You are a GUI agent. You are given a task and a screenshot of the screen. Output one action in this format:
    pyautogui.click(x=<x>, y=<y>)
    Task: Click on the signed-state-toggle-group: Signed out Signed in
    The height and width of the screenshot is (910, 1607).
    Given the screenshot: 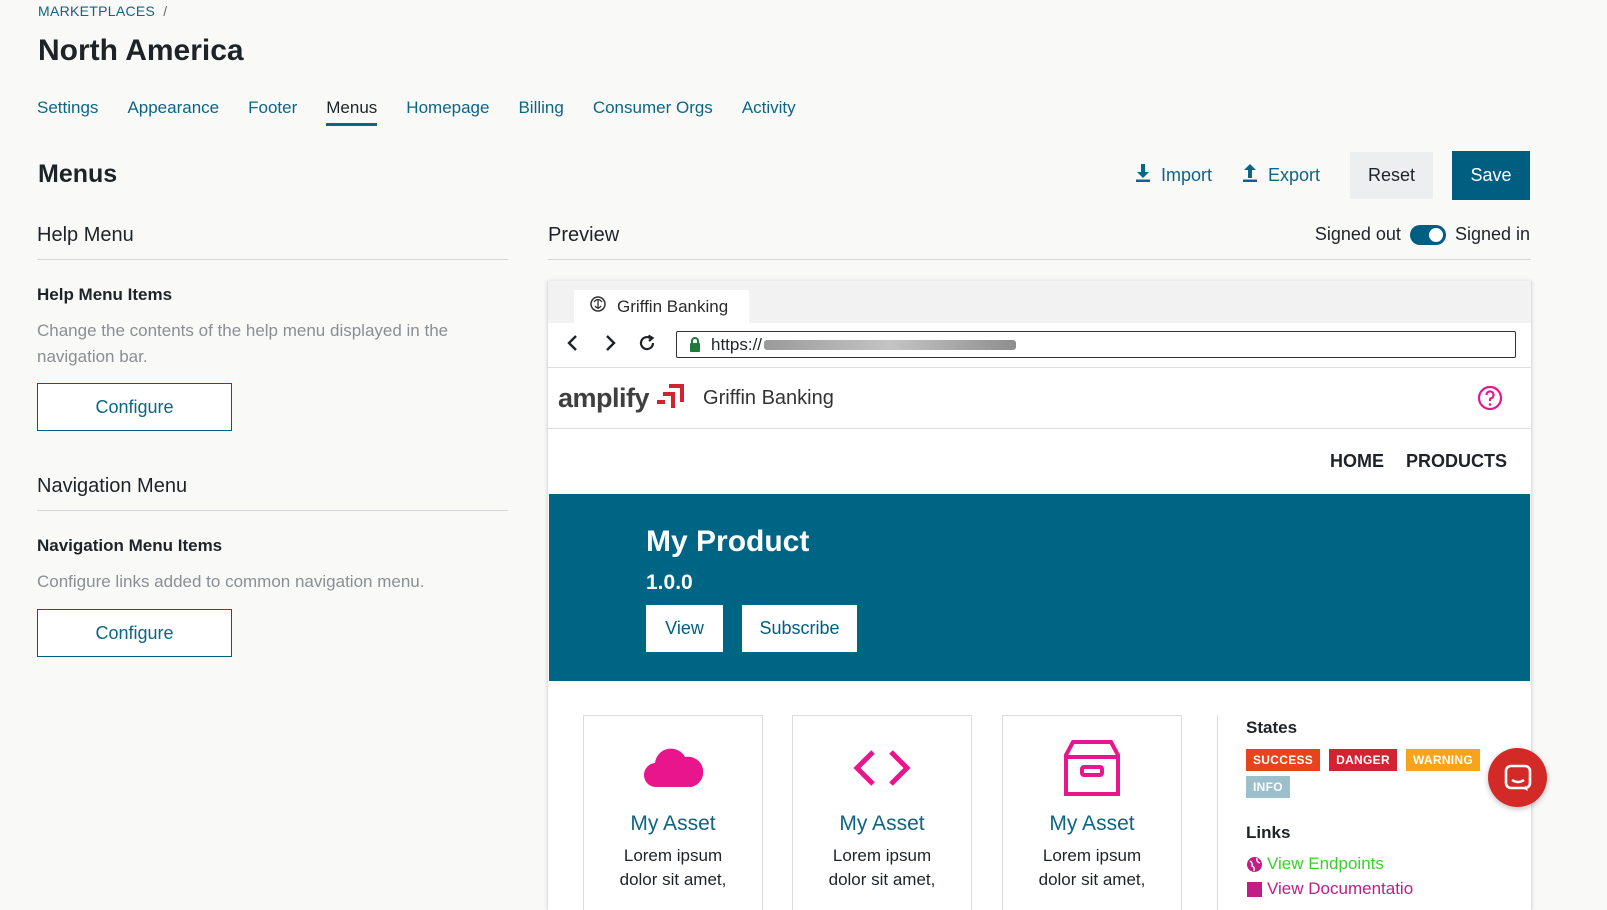 What is the action you would take?
    pyautogui.click(x=1422, y=234)
    